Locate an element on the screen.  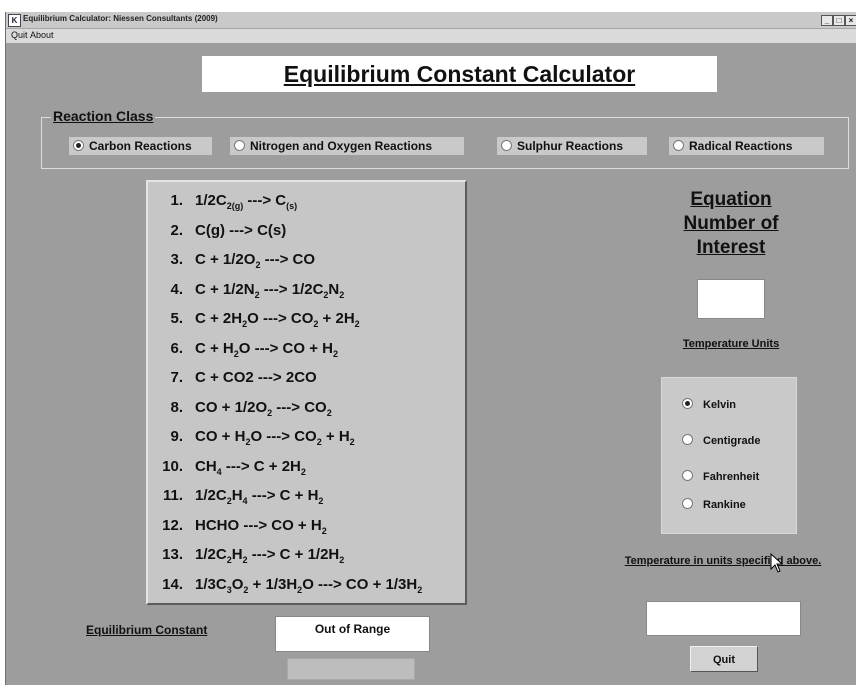
menu-bar: Quit About is located at coordinates (431, 36).